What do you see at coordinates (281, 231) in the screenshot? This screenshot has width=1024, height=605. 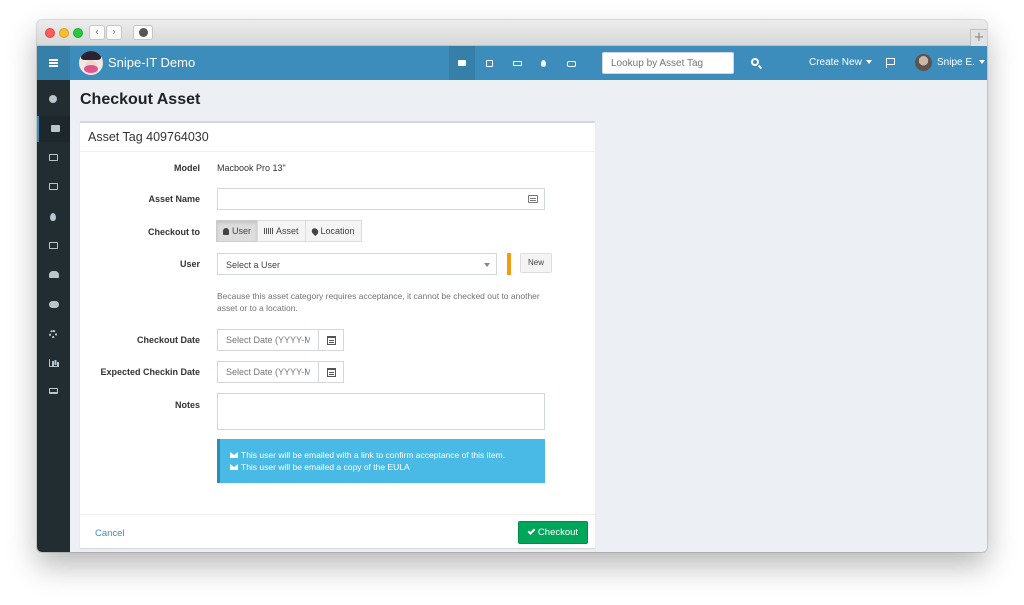 I see `checkout-to-asset-button: Asset` at bounding box center [281, 231].